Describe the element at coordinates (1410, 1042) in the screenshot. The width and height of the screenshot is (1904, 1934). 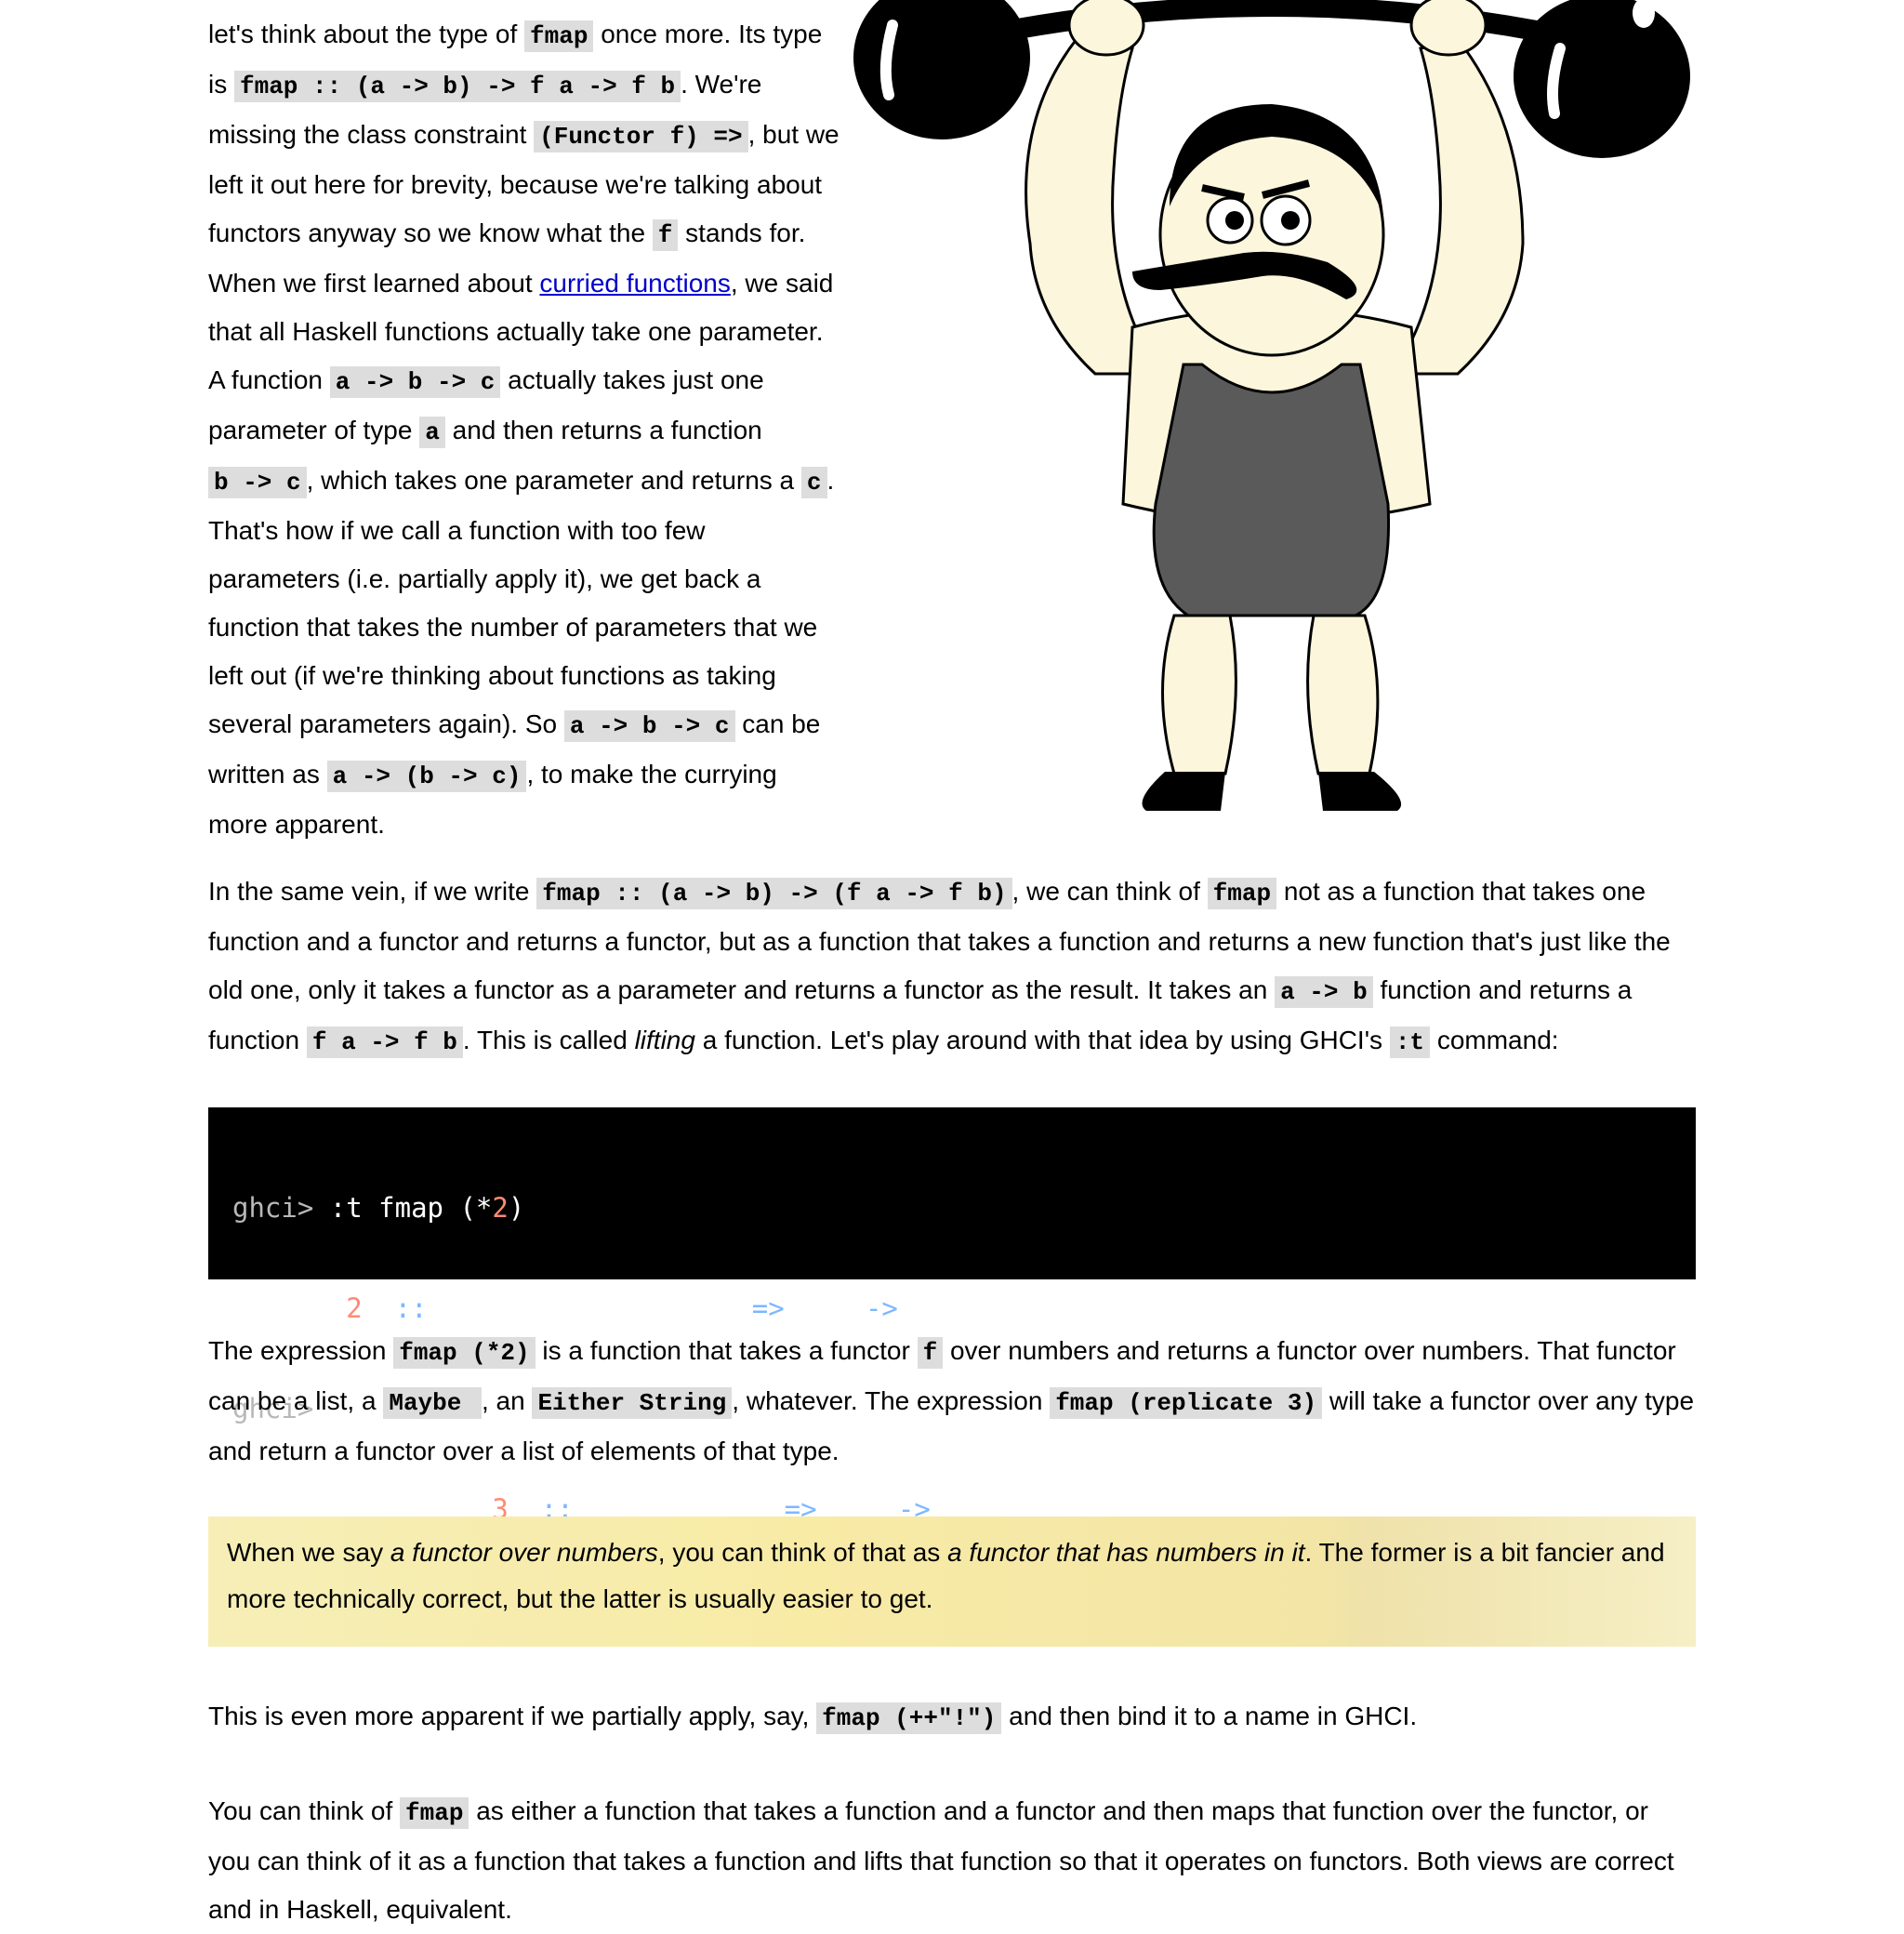
I see `inline-code: :t` at that location.